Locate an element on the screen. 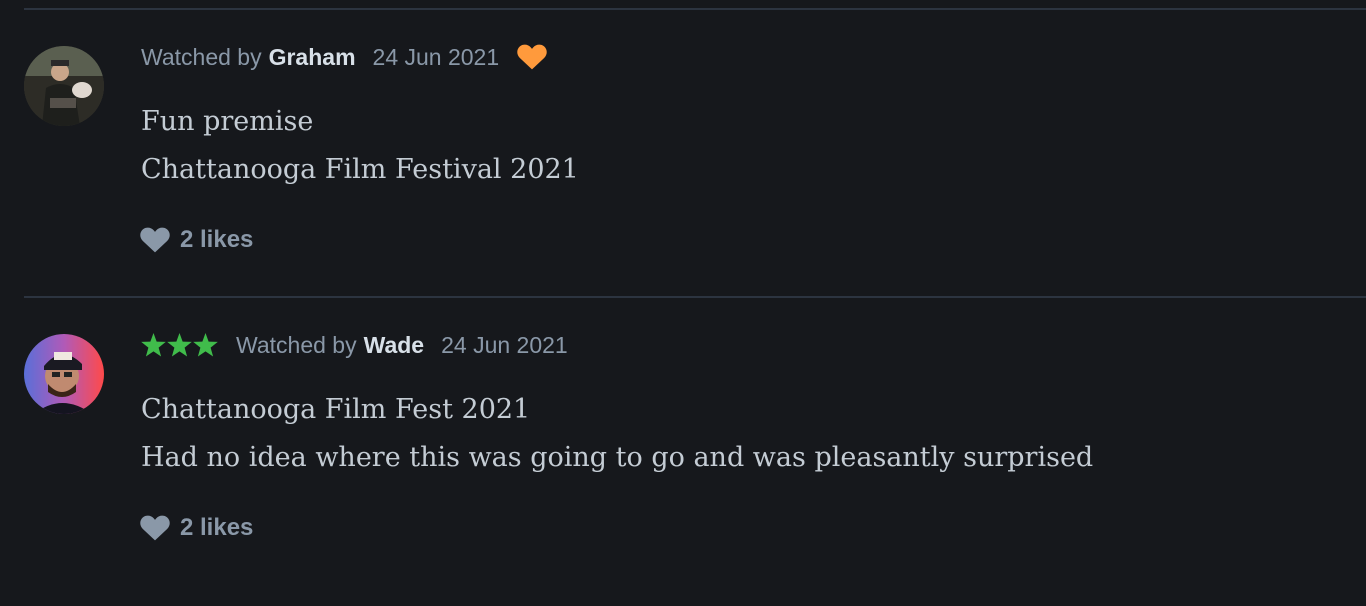 This screenshot has height=606, width=1366. liked-heart-icon is located at coordinates (532, 57).